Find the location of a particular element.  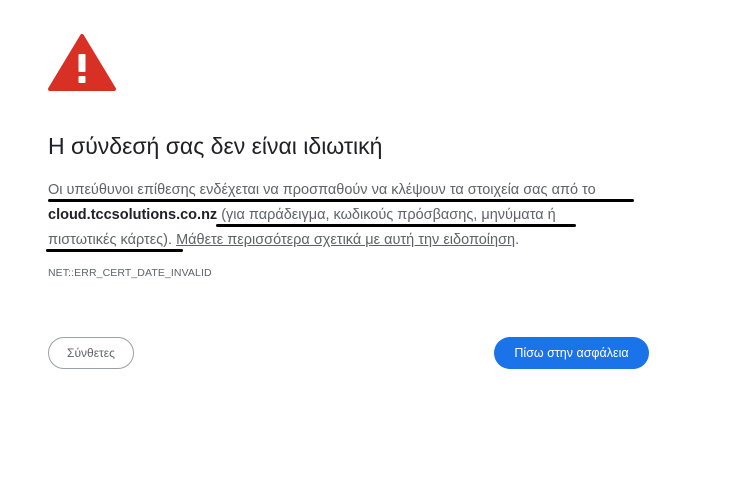

advanced-button: Σύνθετες is located at coordinates (91, 353).